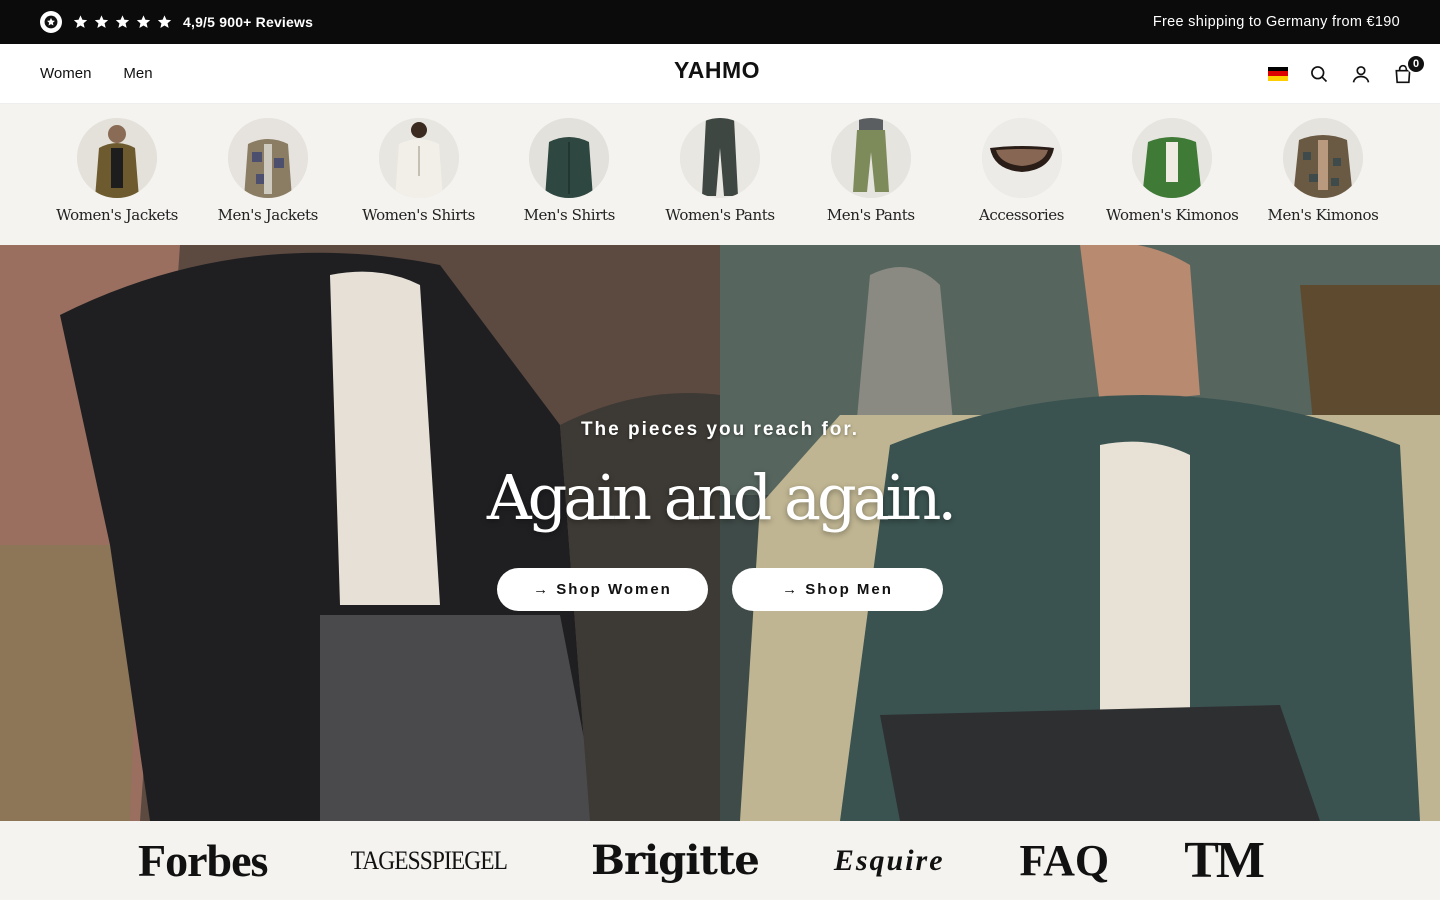  Describe the element at coordinates (720, 589) in the screenshot. I see `hero-buttons: → Shop Women → Shop Men` at that location.